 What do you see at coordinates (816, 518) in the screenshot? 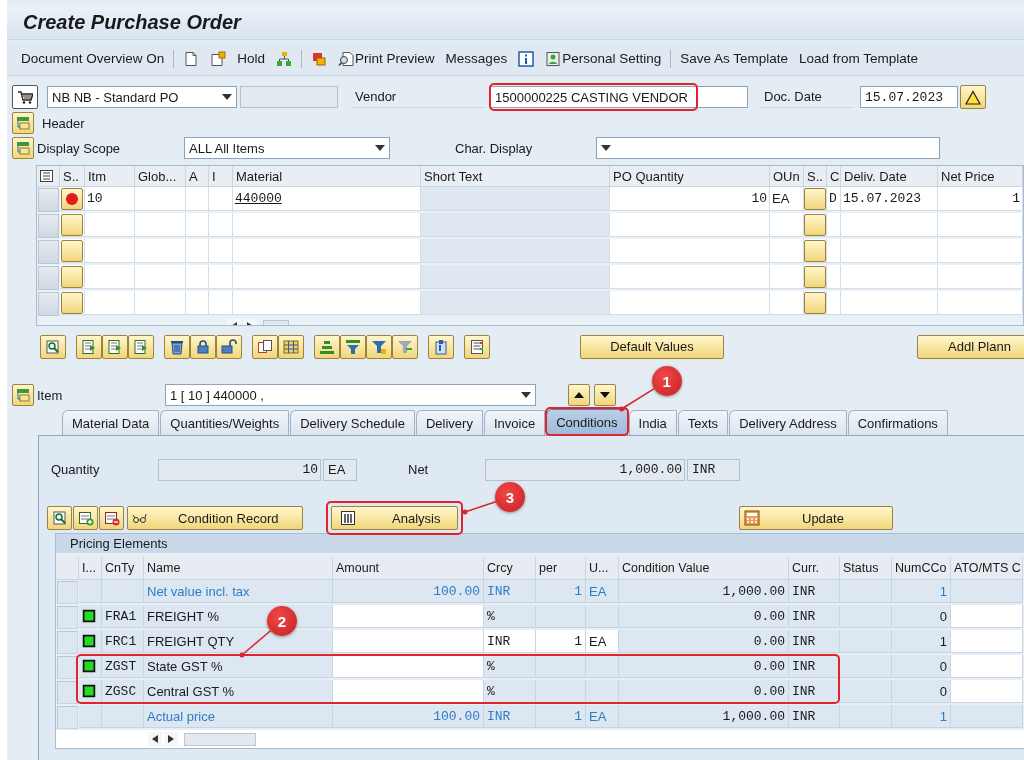
I see `action-button: Update` at bounding box center [816, 518].